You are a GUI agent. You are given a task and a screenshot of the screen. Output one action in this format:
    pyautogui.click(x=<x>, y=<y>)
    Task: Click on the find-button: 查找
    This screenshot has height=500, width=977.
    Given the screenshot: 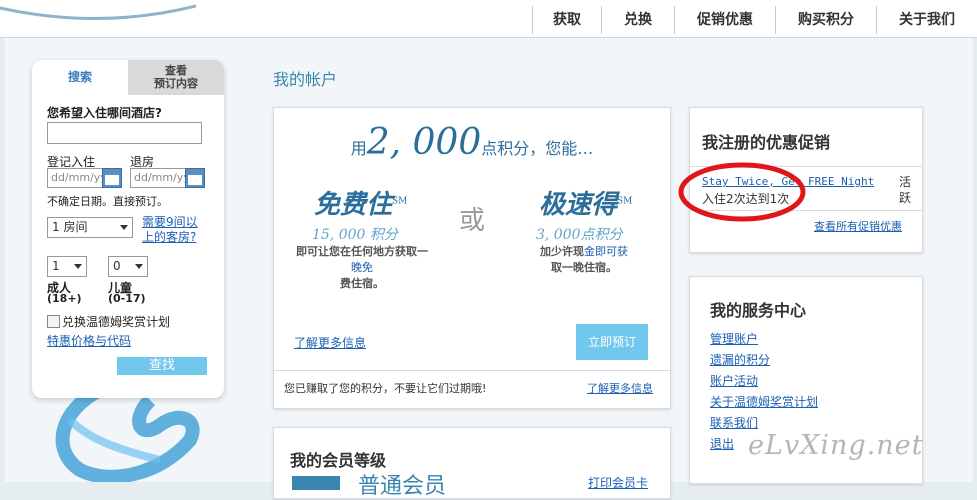 What is the action you would take?
    pyautogui.click(x=162, y=366)
    